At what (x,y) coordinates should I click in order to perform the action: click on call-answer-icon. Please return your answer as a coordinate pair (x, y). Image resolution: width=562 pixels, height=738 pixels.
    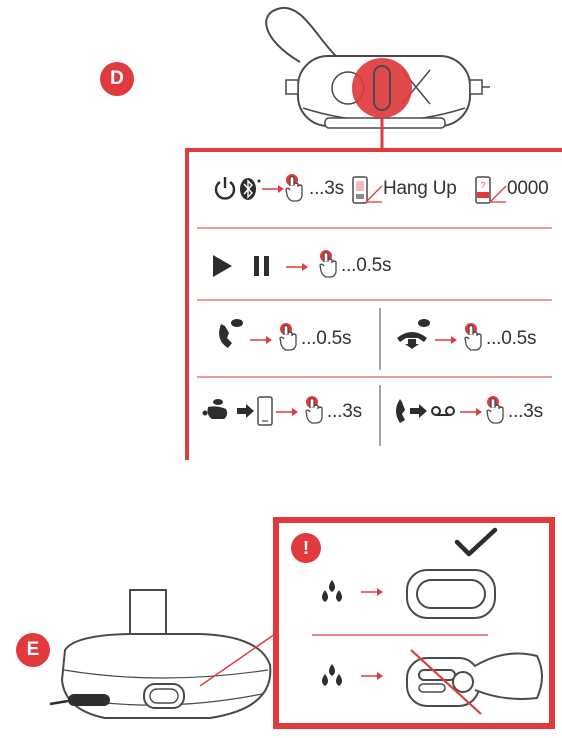
    Looking at the image, I should click on (231, 333).